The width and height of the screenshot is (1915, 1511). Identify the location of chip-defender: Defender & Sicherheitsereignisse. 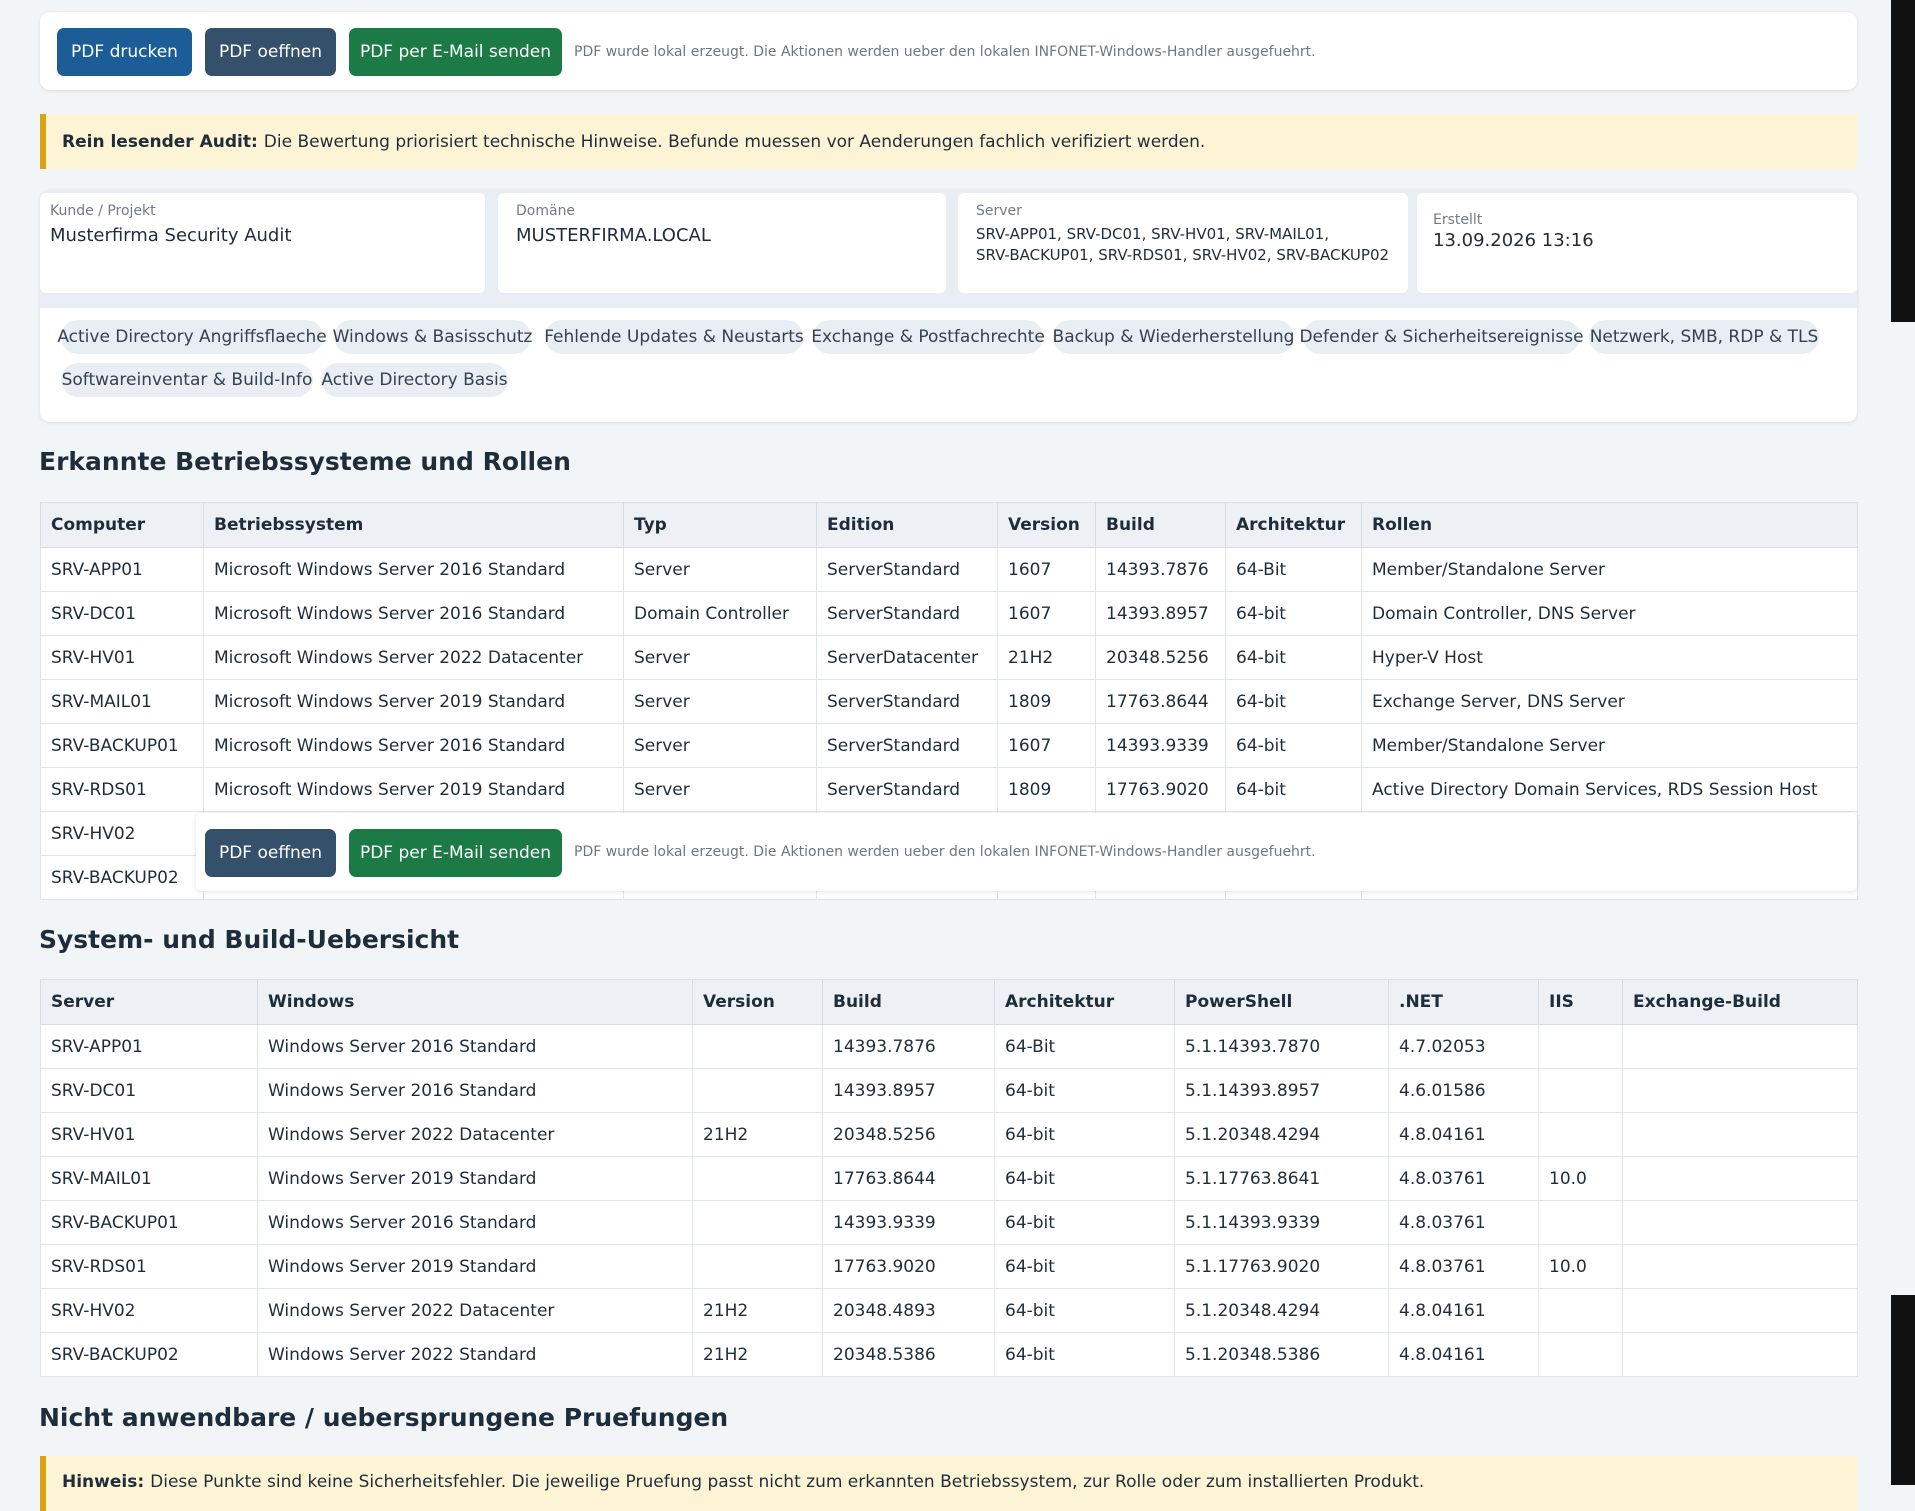
(1441, 337).